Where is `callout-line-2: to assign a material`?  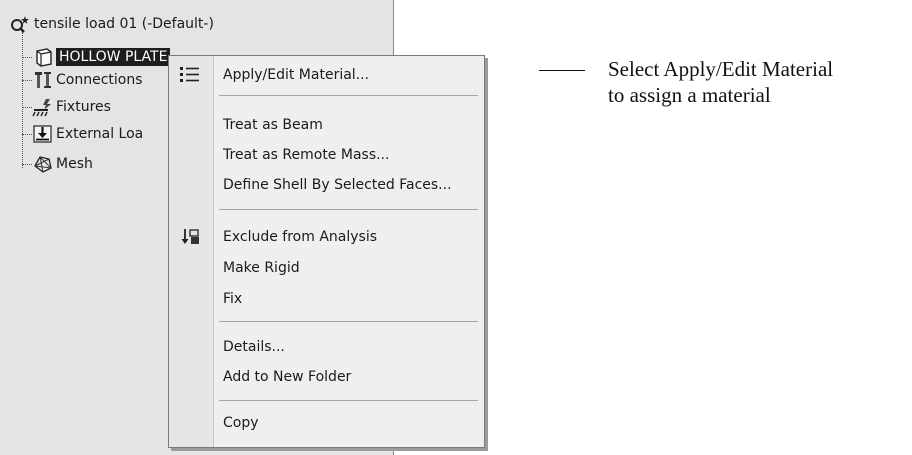
callout-line-2: to assign a material is located at coordinates (689, 95).